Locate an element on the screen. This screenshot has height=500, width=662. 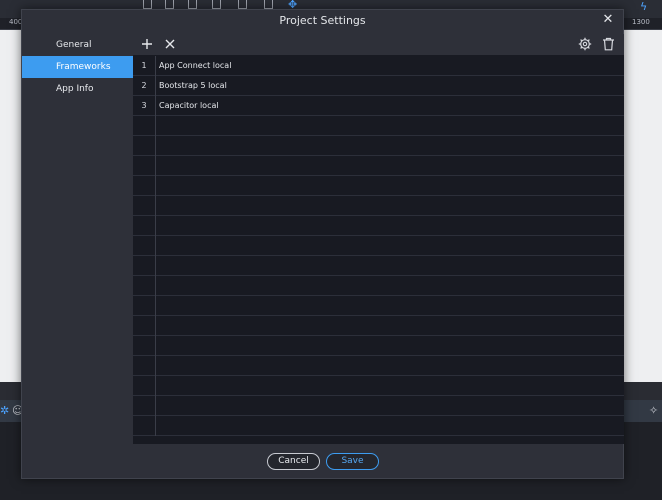
save-button: Save is located at coordinates (352, 461).